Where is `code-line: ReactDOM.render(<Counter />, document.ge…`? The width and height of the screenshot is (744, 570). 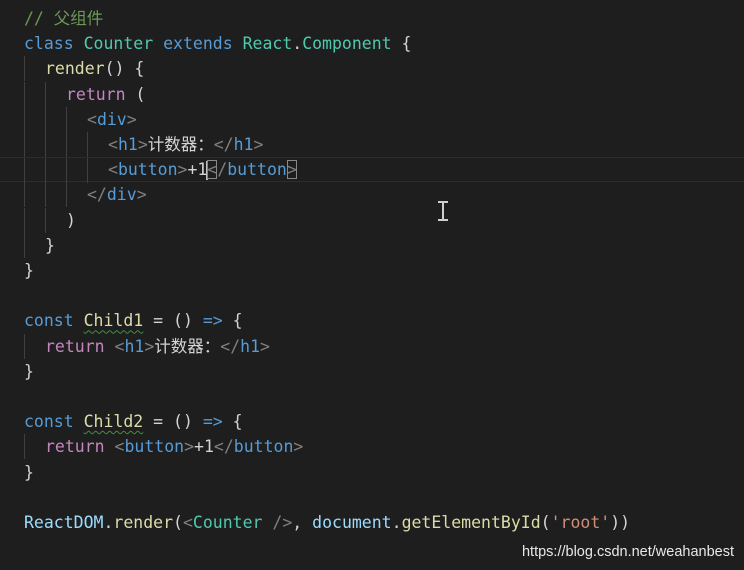 code-line: ReactDOM.render(<Counter />, document.ge… is located at coordinates (372, 522).